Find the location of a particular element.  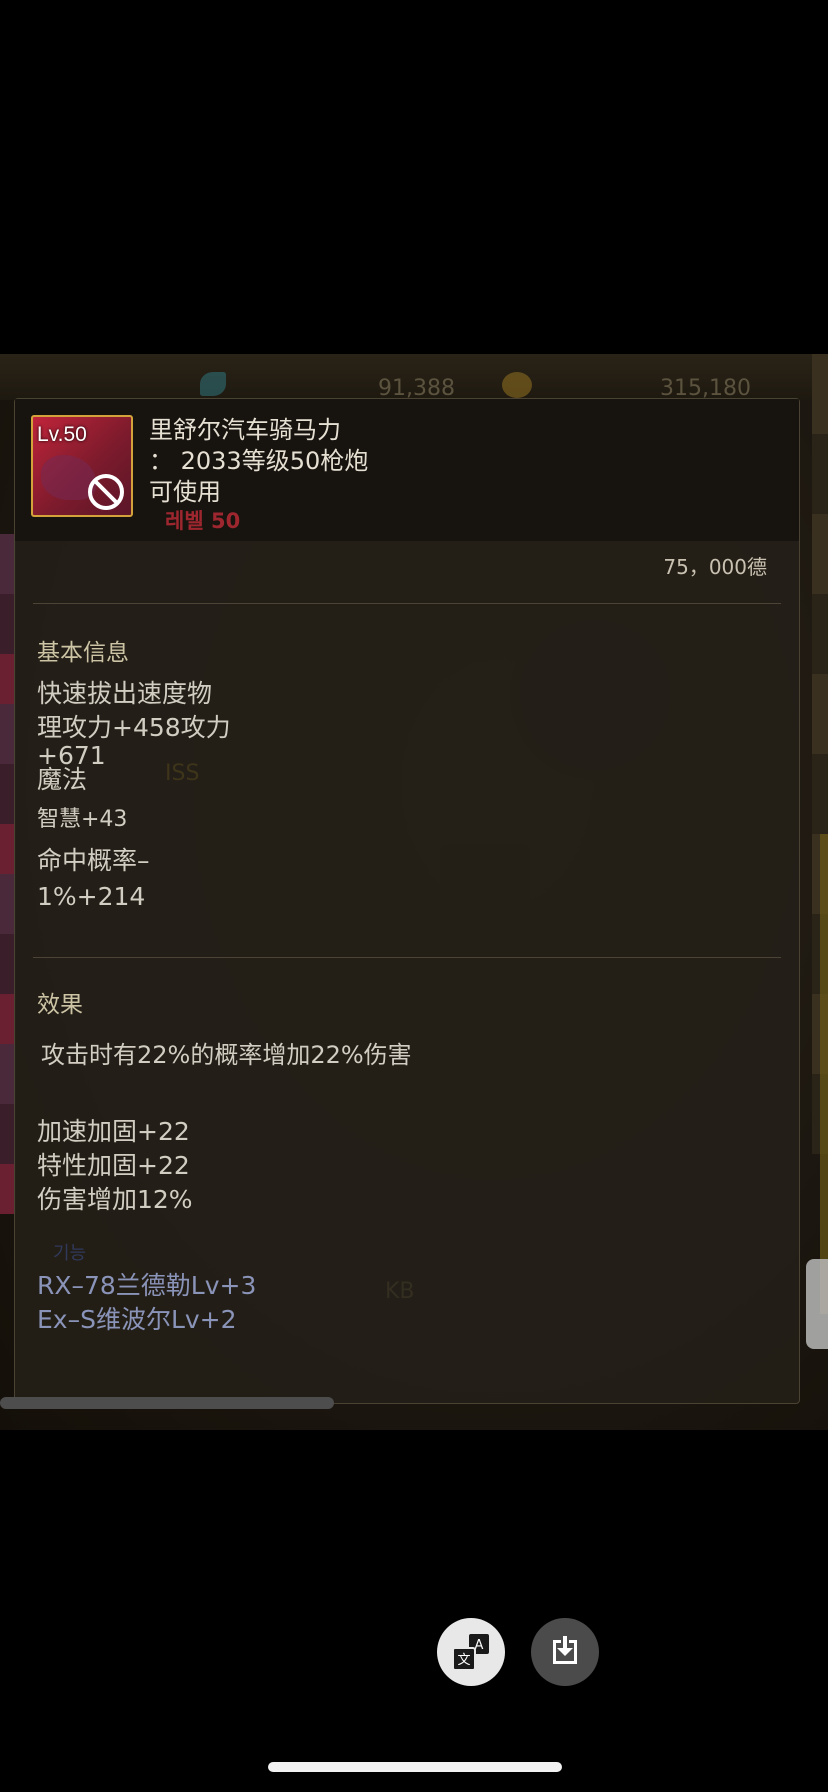

stat-line: 1%+214 is located at coordinates (91, 896).